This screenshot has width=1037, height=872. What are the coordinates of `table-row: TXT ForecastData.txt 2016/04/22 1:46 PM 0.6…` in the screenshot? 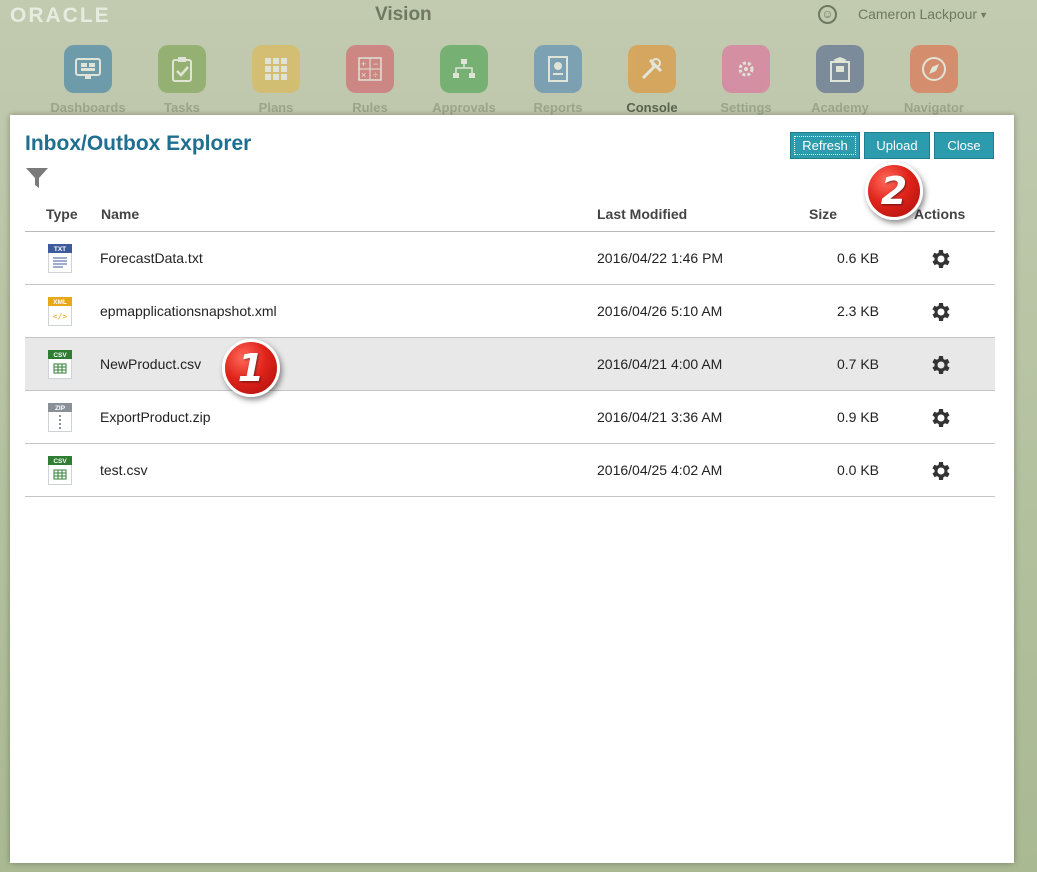 It's located at (510, 258).